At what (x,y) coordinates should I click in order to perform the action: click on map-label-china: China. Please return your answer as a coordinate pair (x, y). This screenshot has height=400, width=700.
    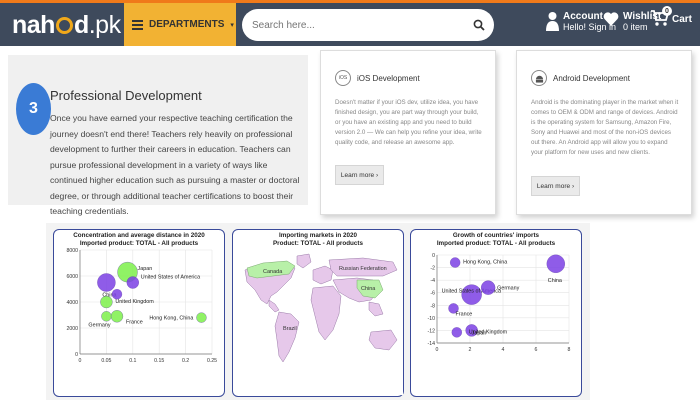
    Looking at the image, I should click on (368, 289).